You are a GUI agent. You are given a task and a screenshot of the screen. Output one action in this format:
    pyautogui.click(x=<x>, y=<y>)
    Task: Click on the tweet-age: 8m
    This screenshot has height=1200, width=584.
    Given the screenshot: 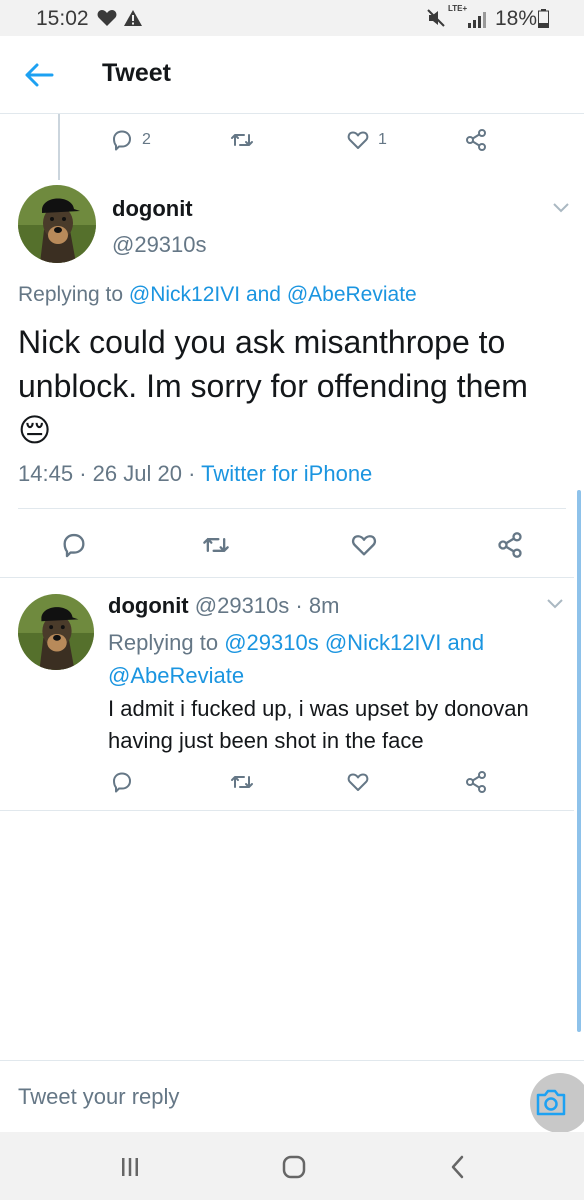 What is the action you would take?
    pyautogui.click(x=324, y=605)
    